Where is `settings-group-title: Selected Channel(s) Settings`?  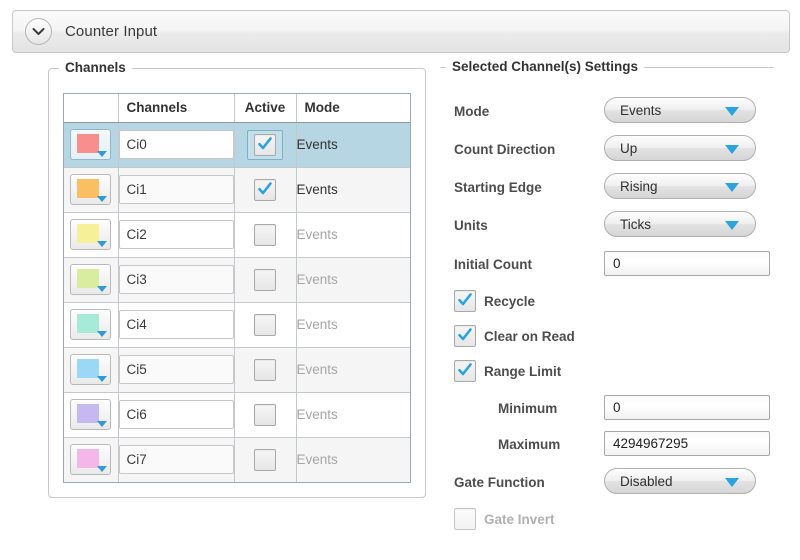
settings-group-title: Selected Channel(s) Settings is located at coordinates (545, 66).